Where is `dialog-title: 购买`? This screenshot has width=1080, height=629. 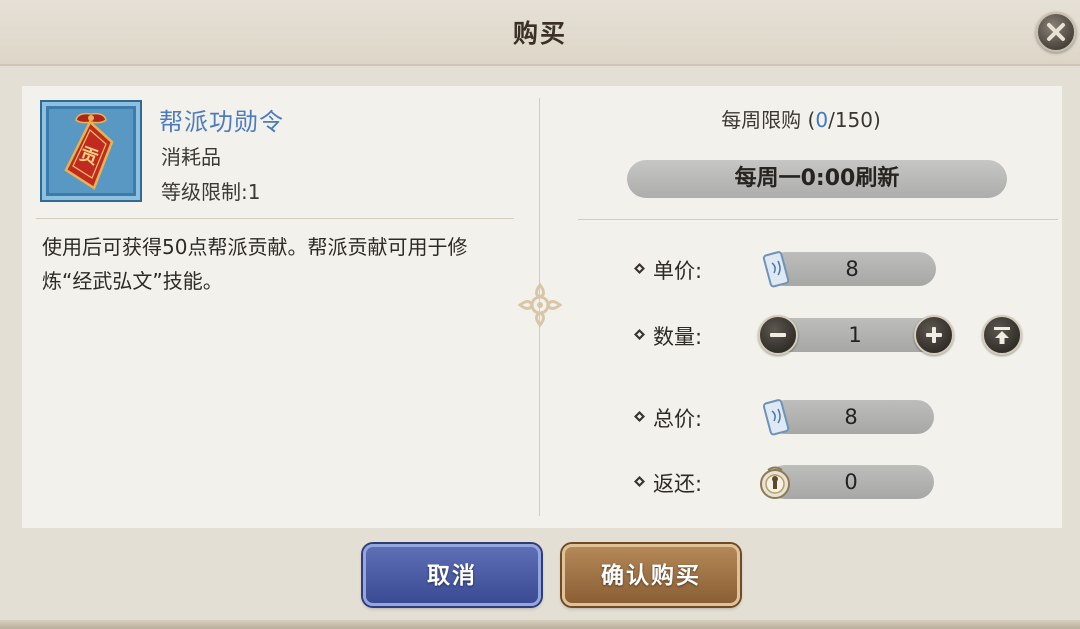
dialog-title: 购买 is located at coordinates (539, 33).